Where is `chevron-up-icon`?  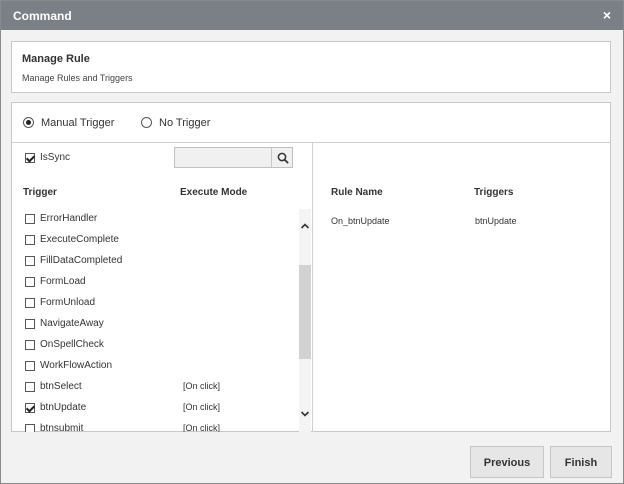
chevron-up-icon is located at coordinates (305, 226).